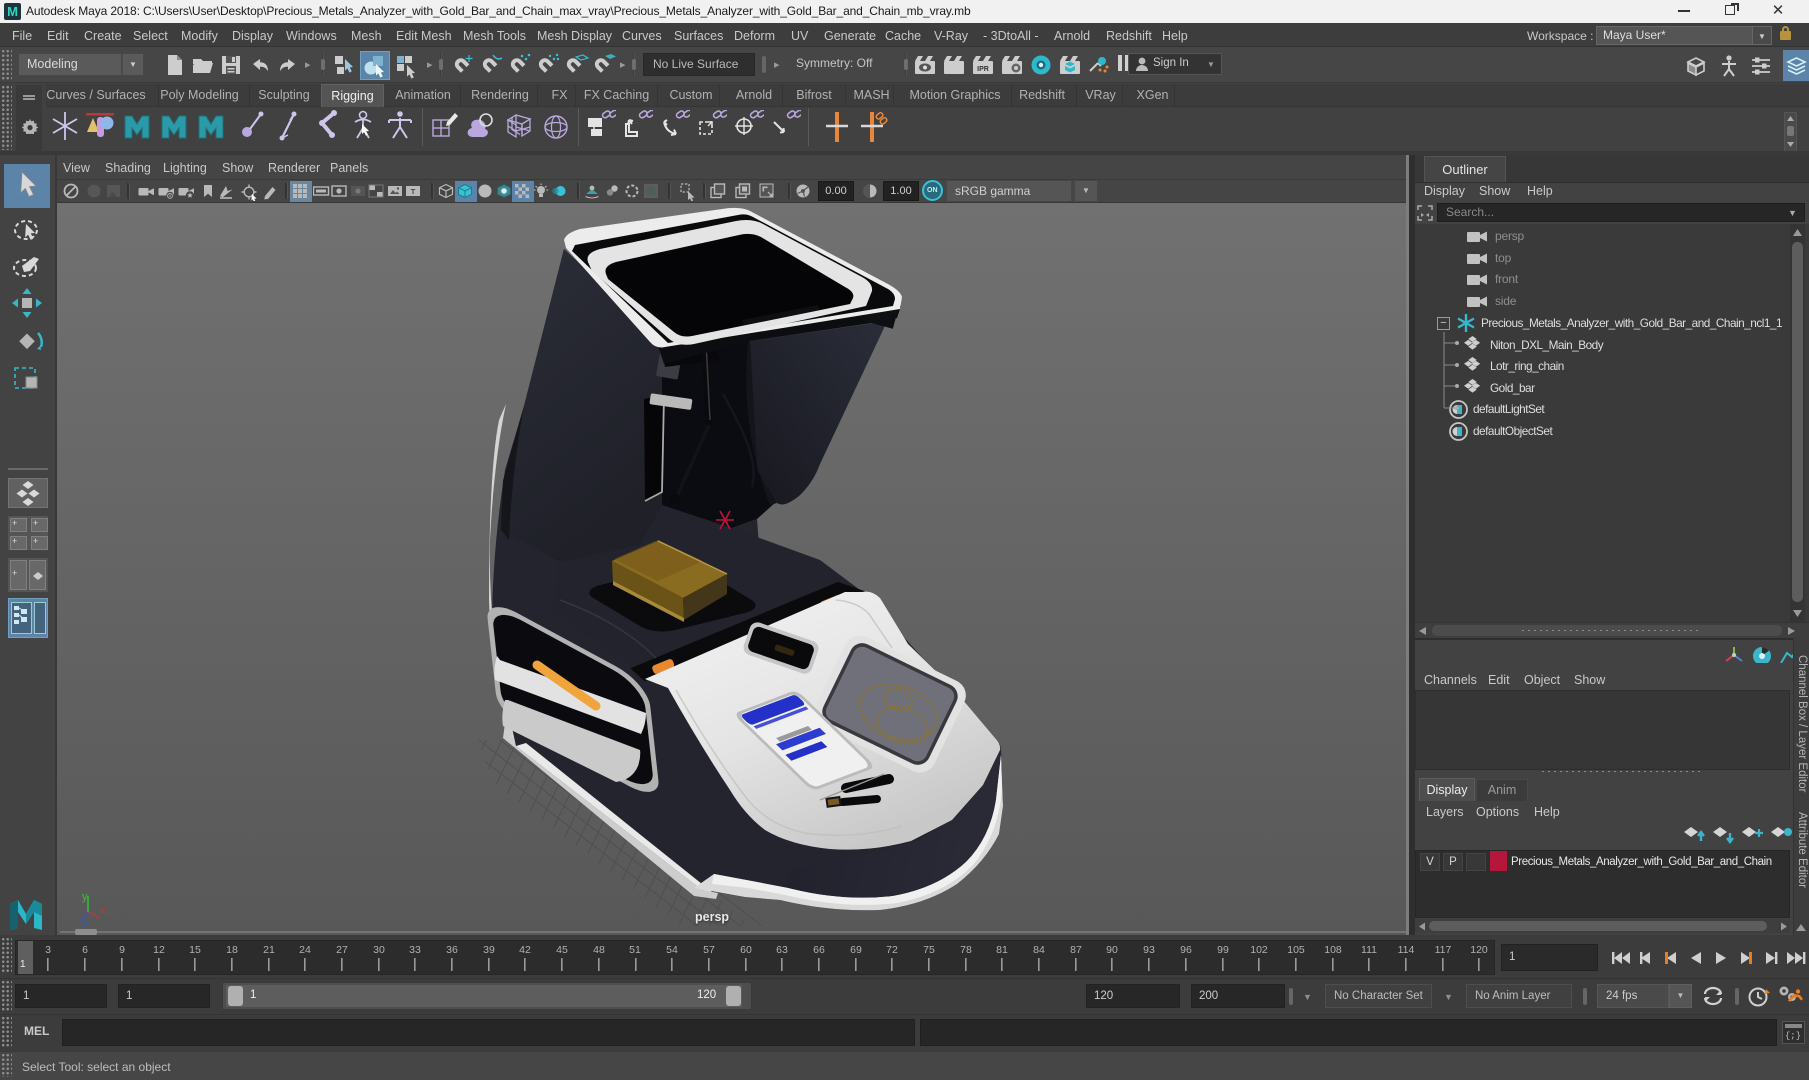  Describe the element at coordinates (413, 191) in the screenshot. I see `svg-text: T` at that location.